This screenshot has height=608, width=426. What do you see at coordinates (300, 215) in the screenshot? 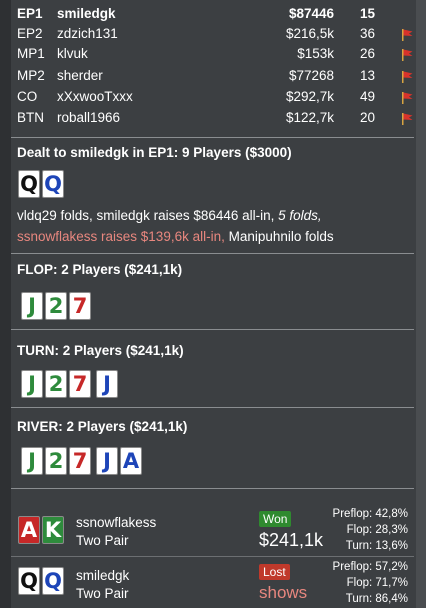
I see `action-text-folds: 5 folds,` at bounding box center [300, 215].